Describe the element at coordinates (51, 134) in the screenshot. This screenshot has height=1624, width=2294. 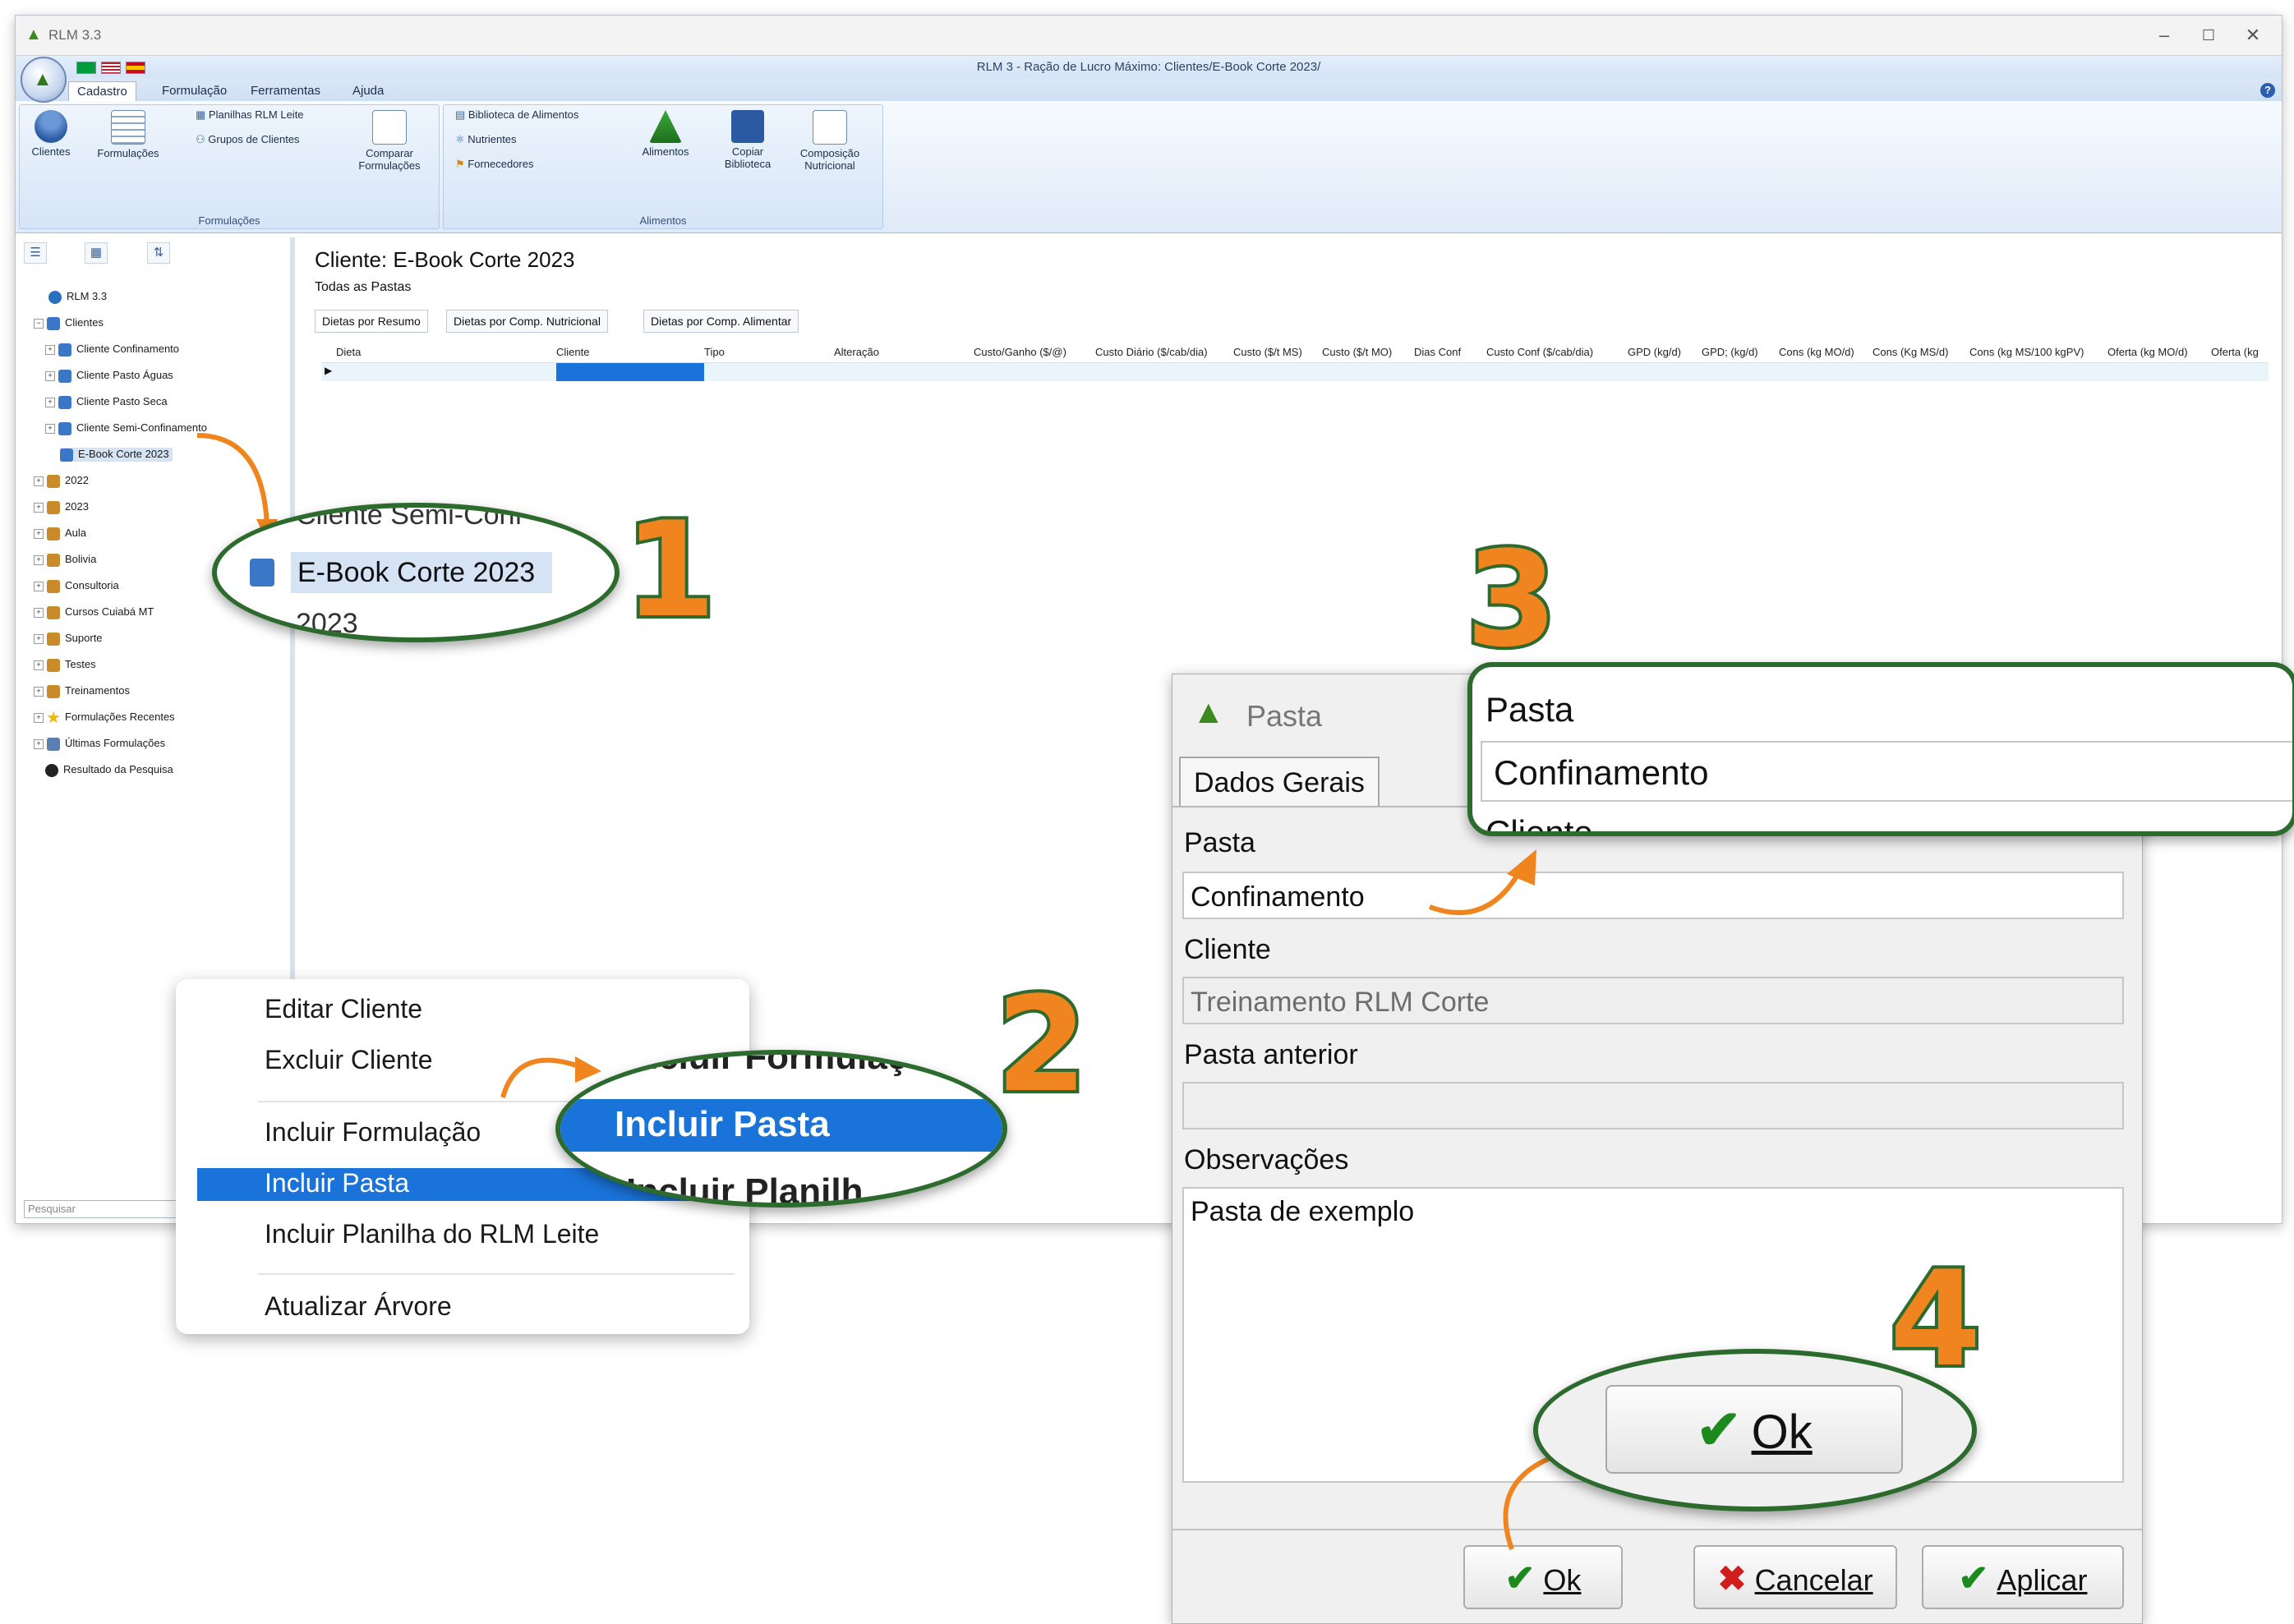
I see `clientes-button: Clientes` at that location.